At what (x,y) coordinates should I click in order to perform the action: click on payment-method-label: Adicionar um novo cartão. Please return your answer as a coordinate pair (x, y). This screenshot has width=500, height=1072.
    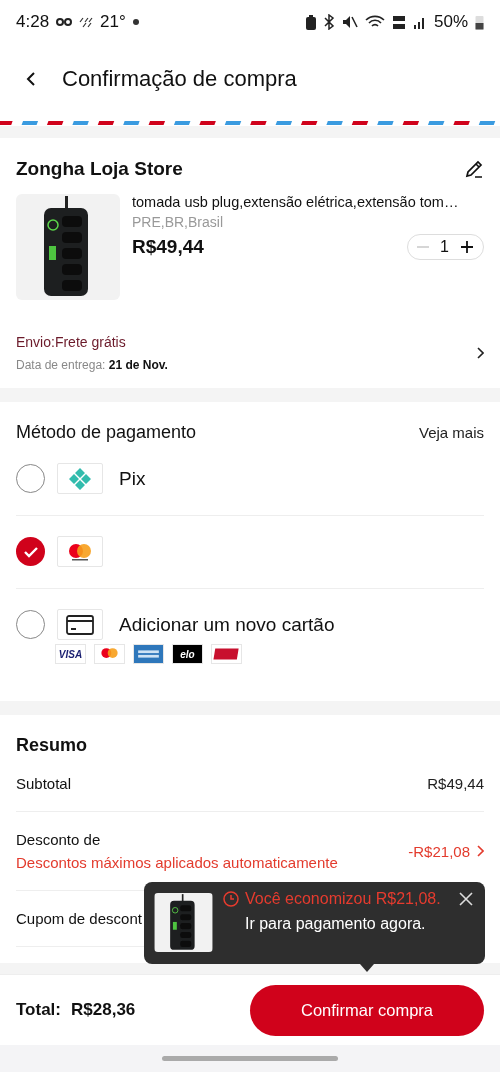
    Looking at the image, I should click on (227, 624).